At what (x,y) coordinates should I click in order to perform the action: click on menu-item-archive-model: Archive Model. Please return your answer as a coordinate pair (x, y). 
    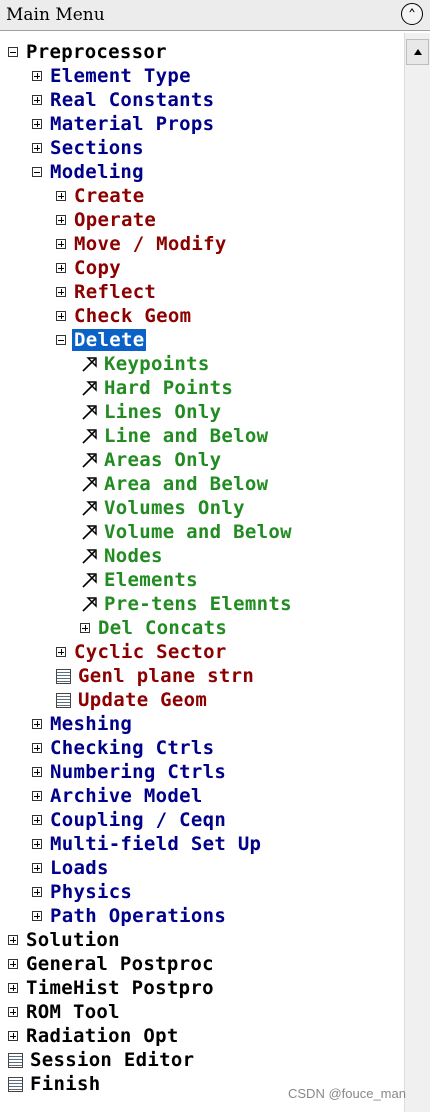
    Looking at the image, I should click on (118, 796).